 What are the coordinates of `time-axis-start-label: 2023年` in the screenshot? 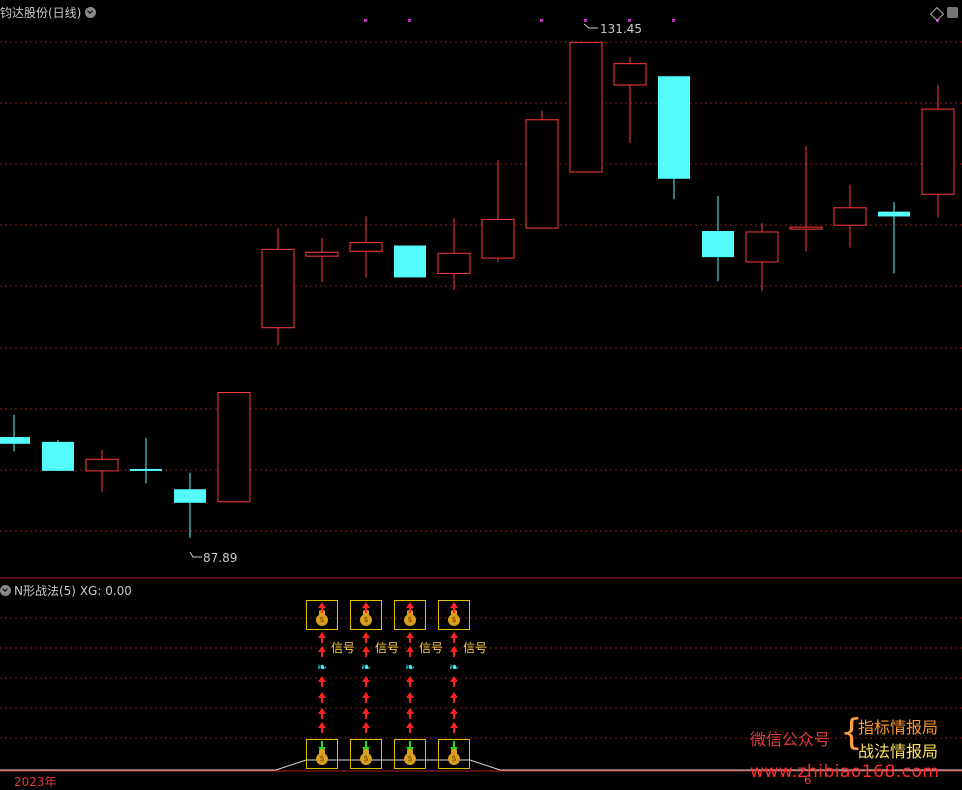 It's located at (35, 782).